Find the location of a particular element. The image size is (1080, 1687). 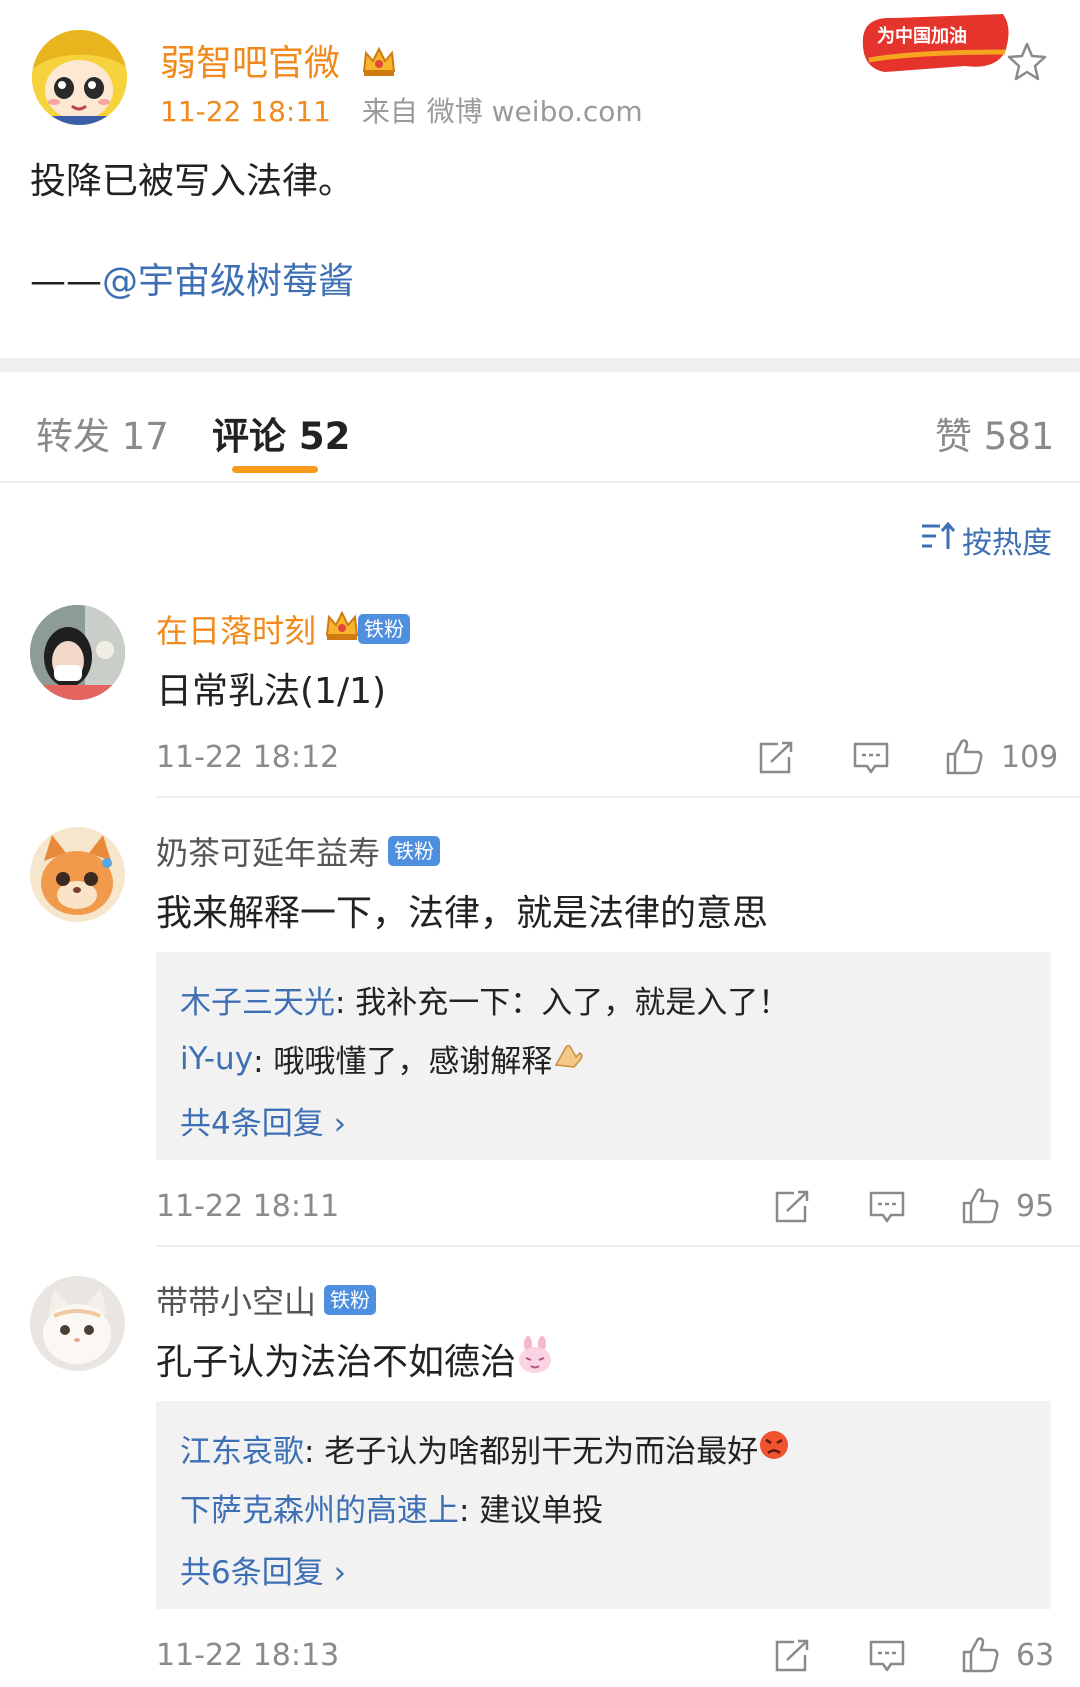

promo-badge: 为中国加油 is located at coordinates (935, 44).